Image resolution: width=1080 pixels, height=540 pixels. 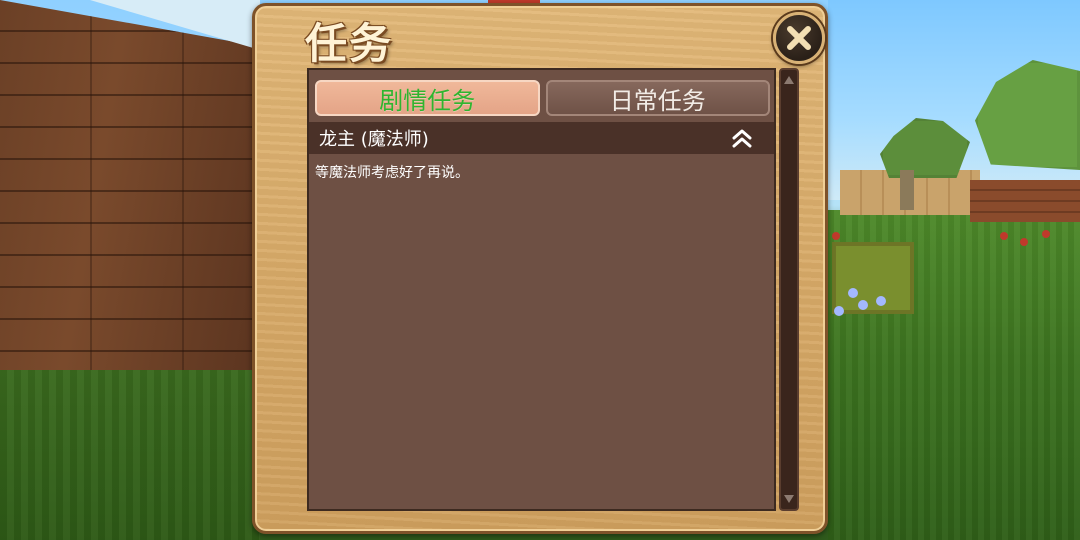 I want to click on wooden-house, so click(x=1025, y=201).